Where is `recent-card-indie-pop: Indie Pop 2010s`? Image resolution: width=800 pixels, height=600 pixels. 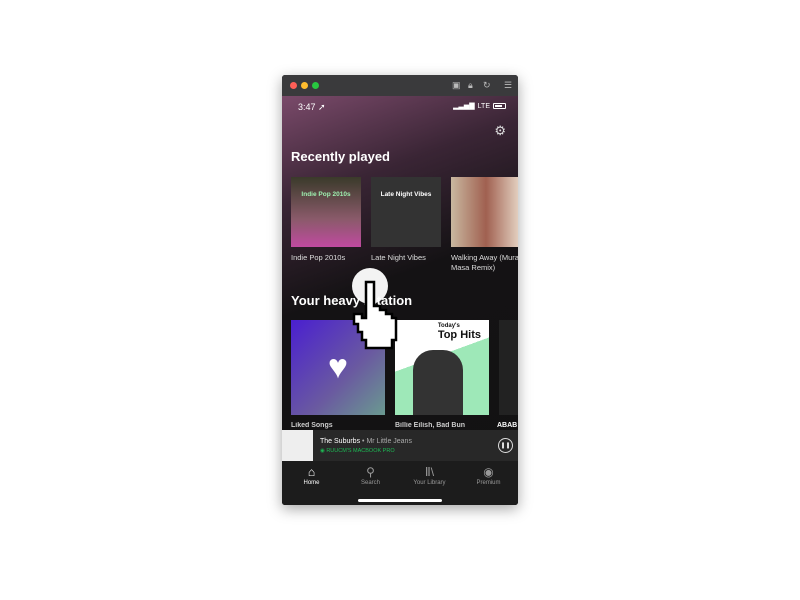 recent-card-indie-pop: Indie Pop 2010s is located at coordinates (326, 212).